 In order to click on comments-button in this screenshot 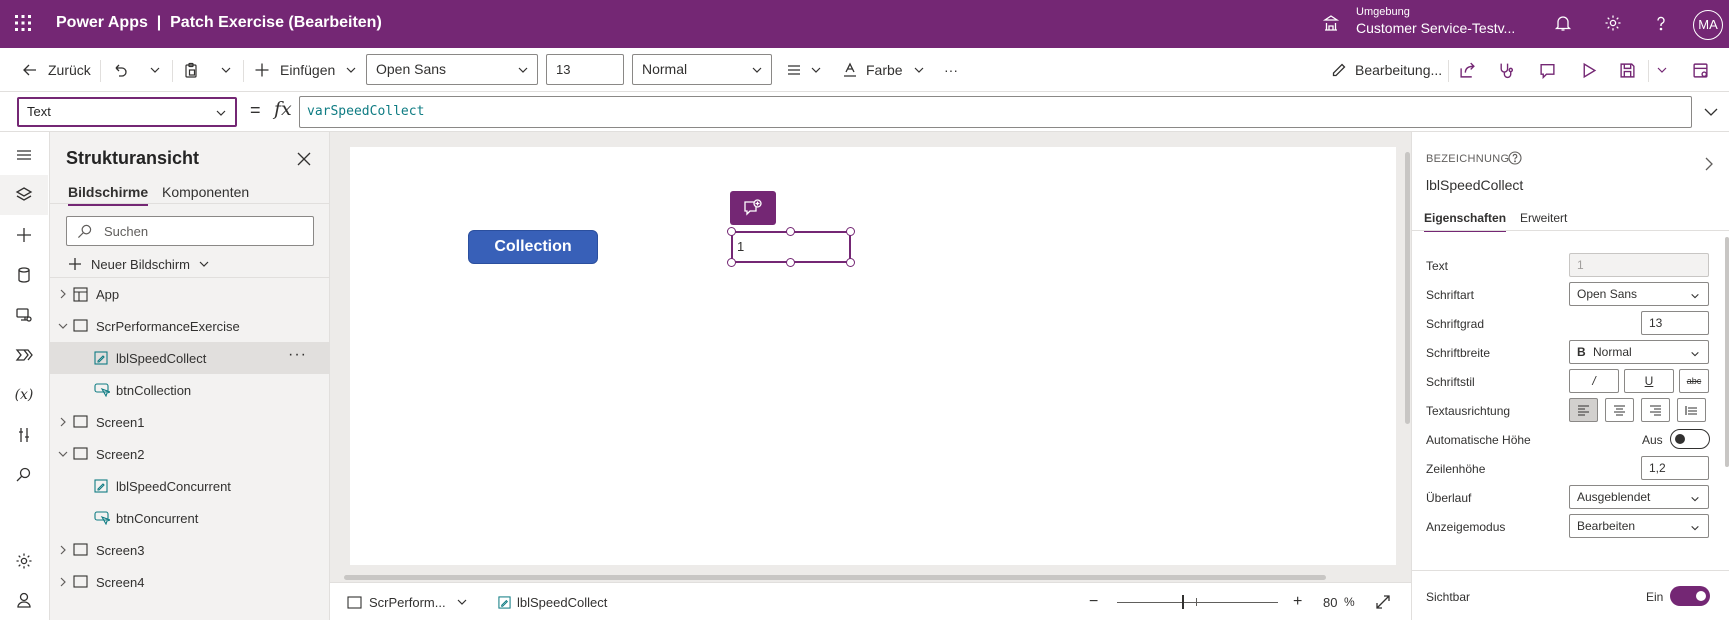, I will do `click(1547, 70)`.